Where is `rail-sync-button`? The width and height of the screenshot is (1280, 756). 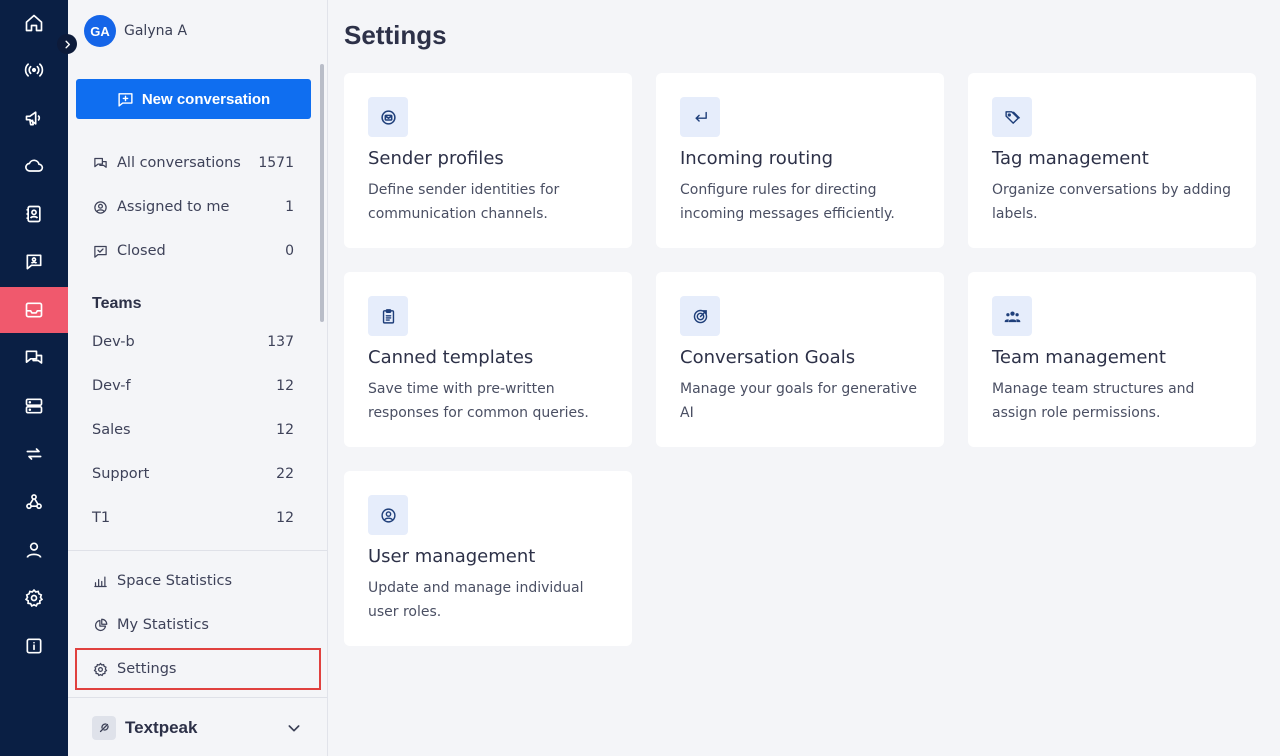
rail-sync-button is located at coordinates (34, 454).